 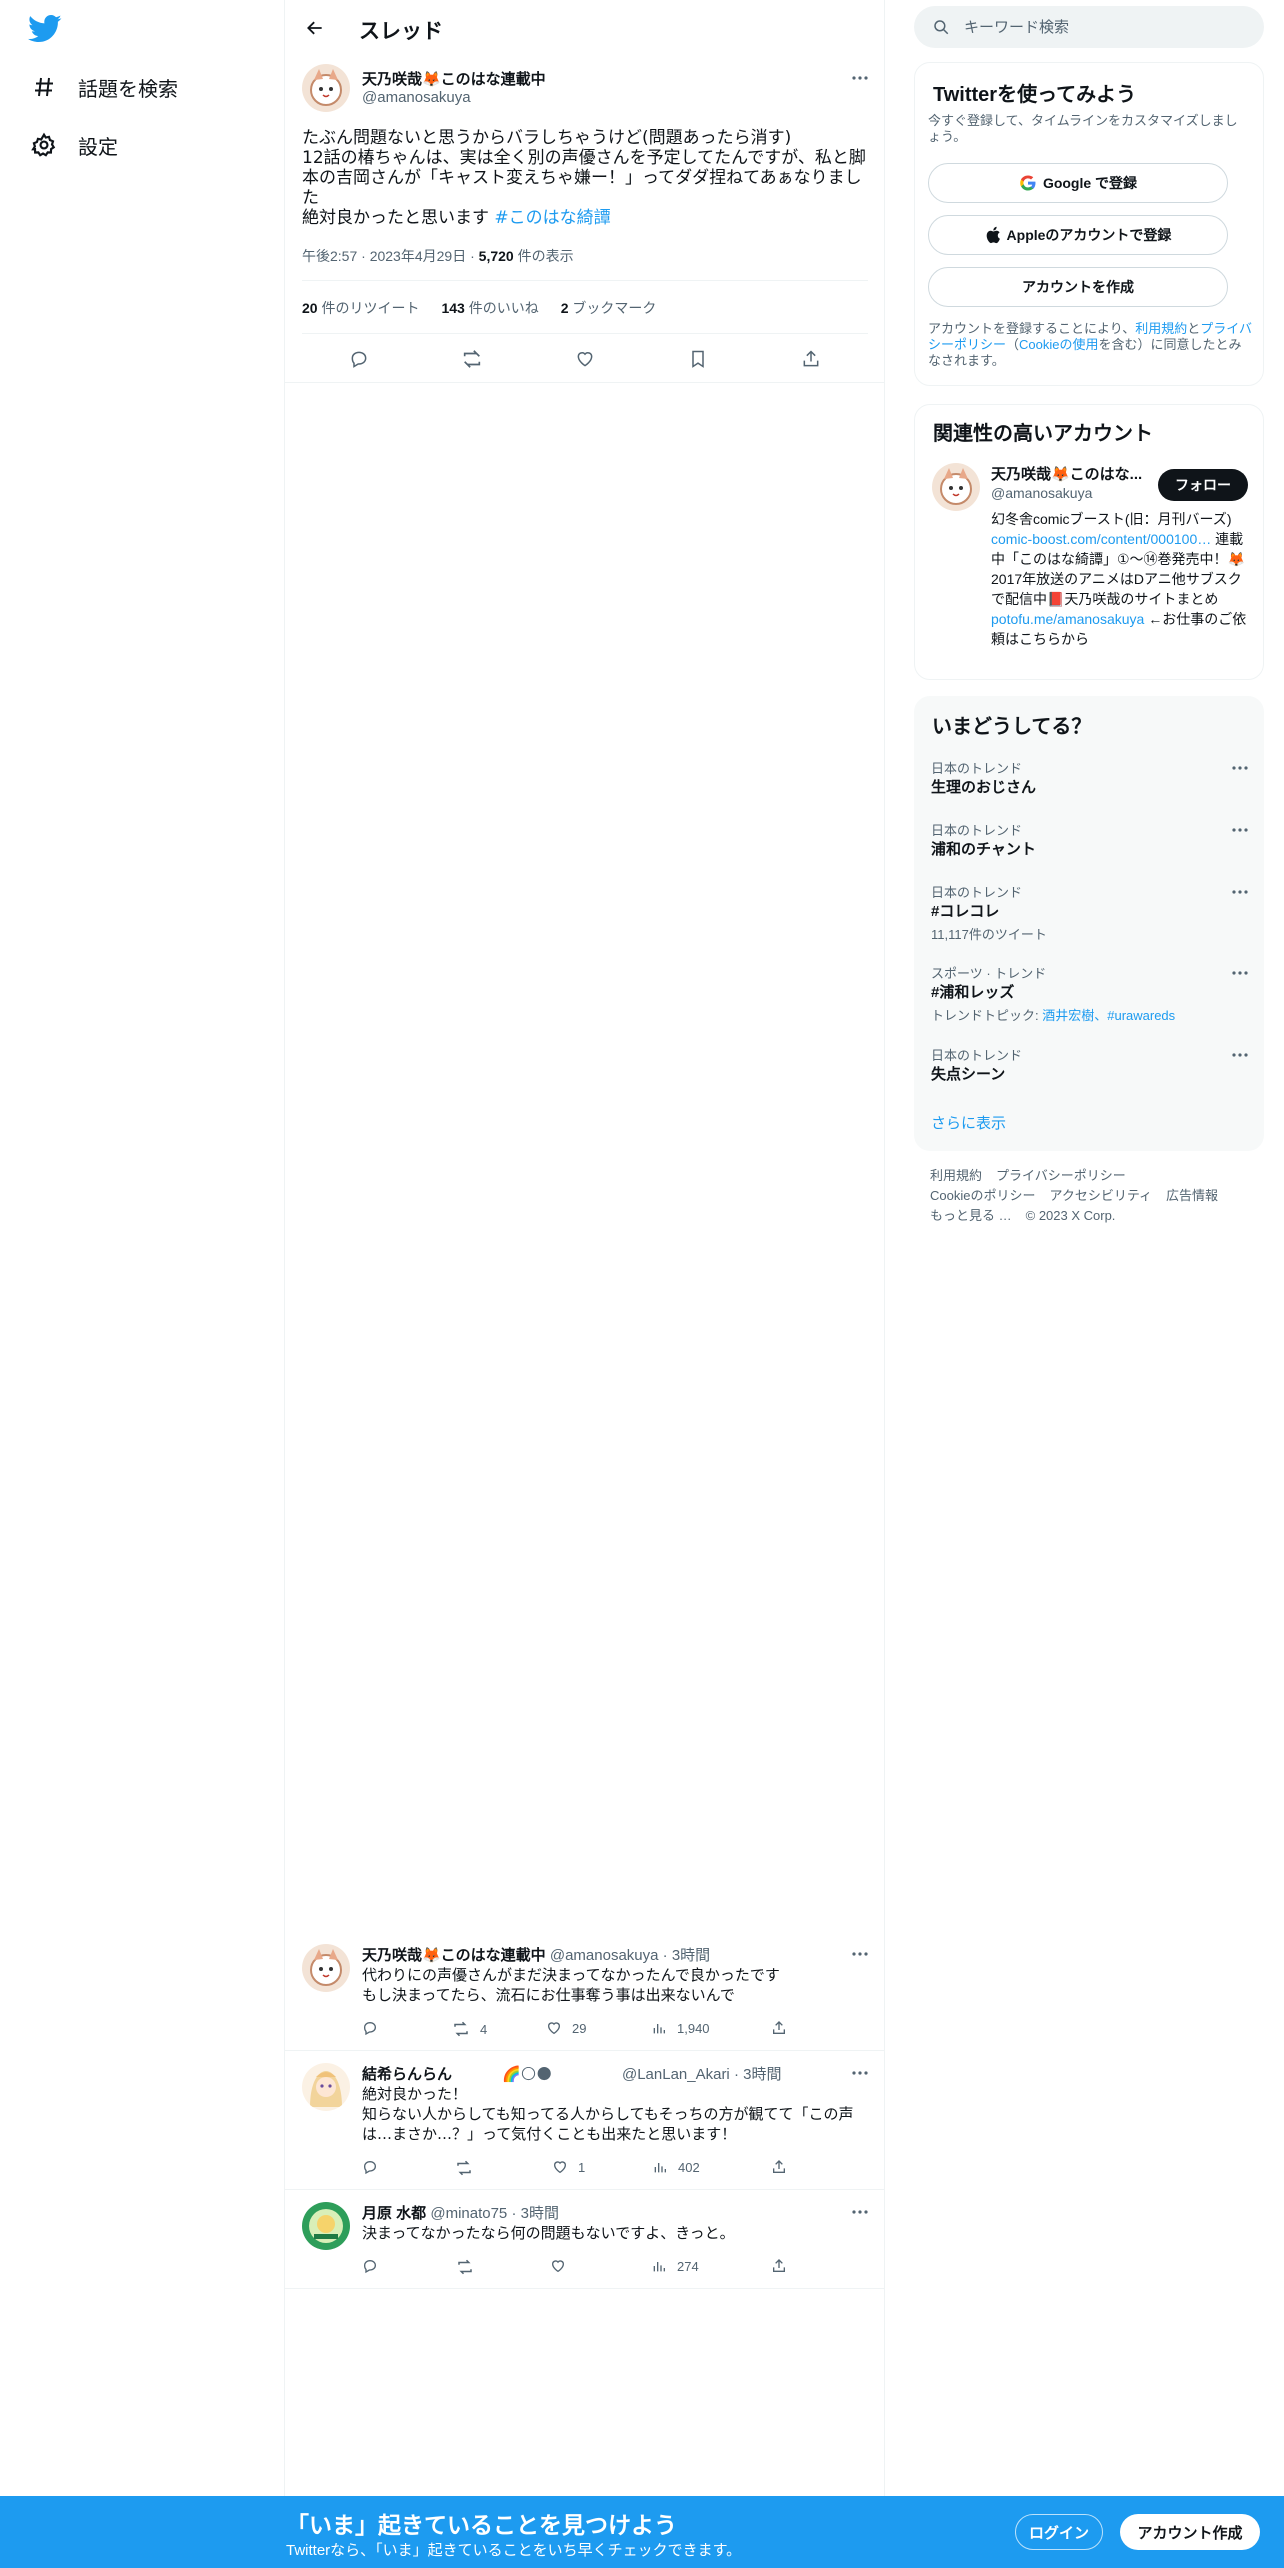 What do you see at coordinates (965, 911) in the screenshot?
I see `trend-name: #コレコレ` at bounding box center [965, 911].